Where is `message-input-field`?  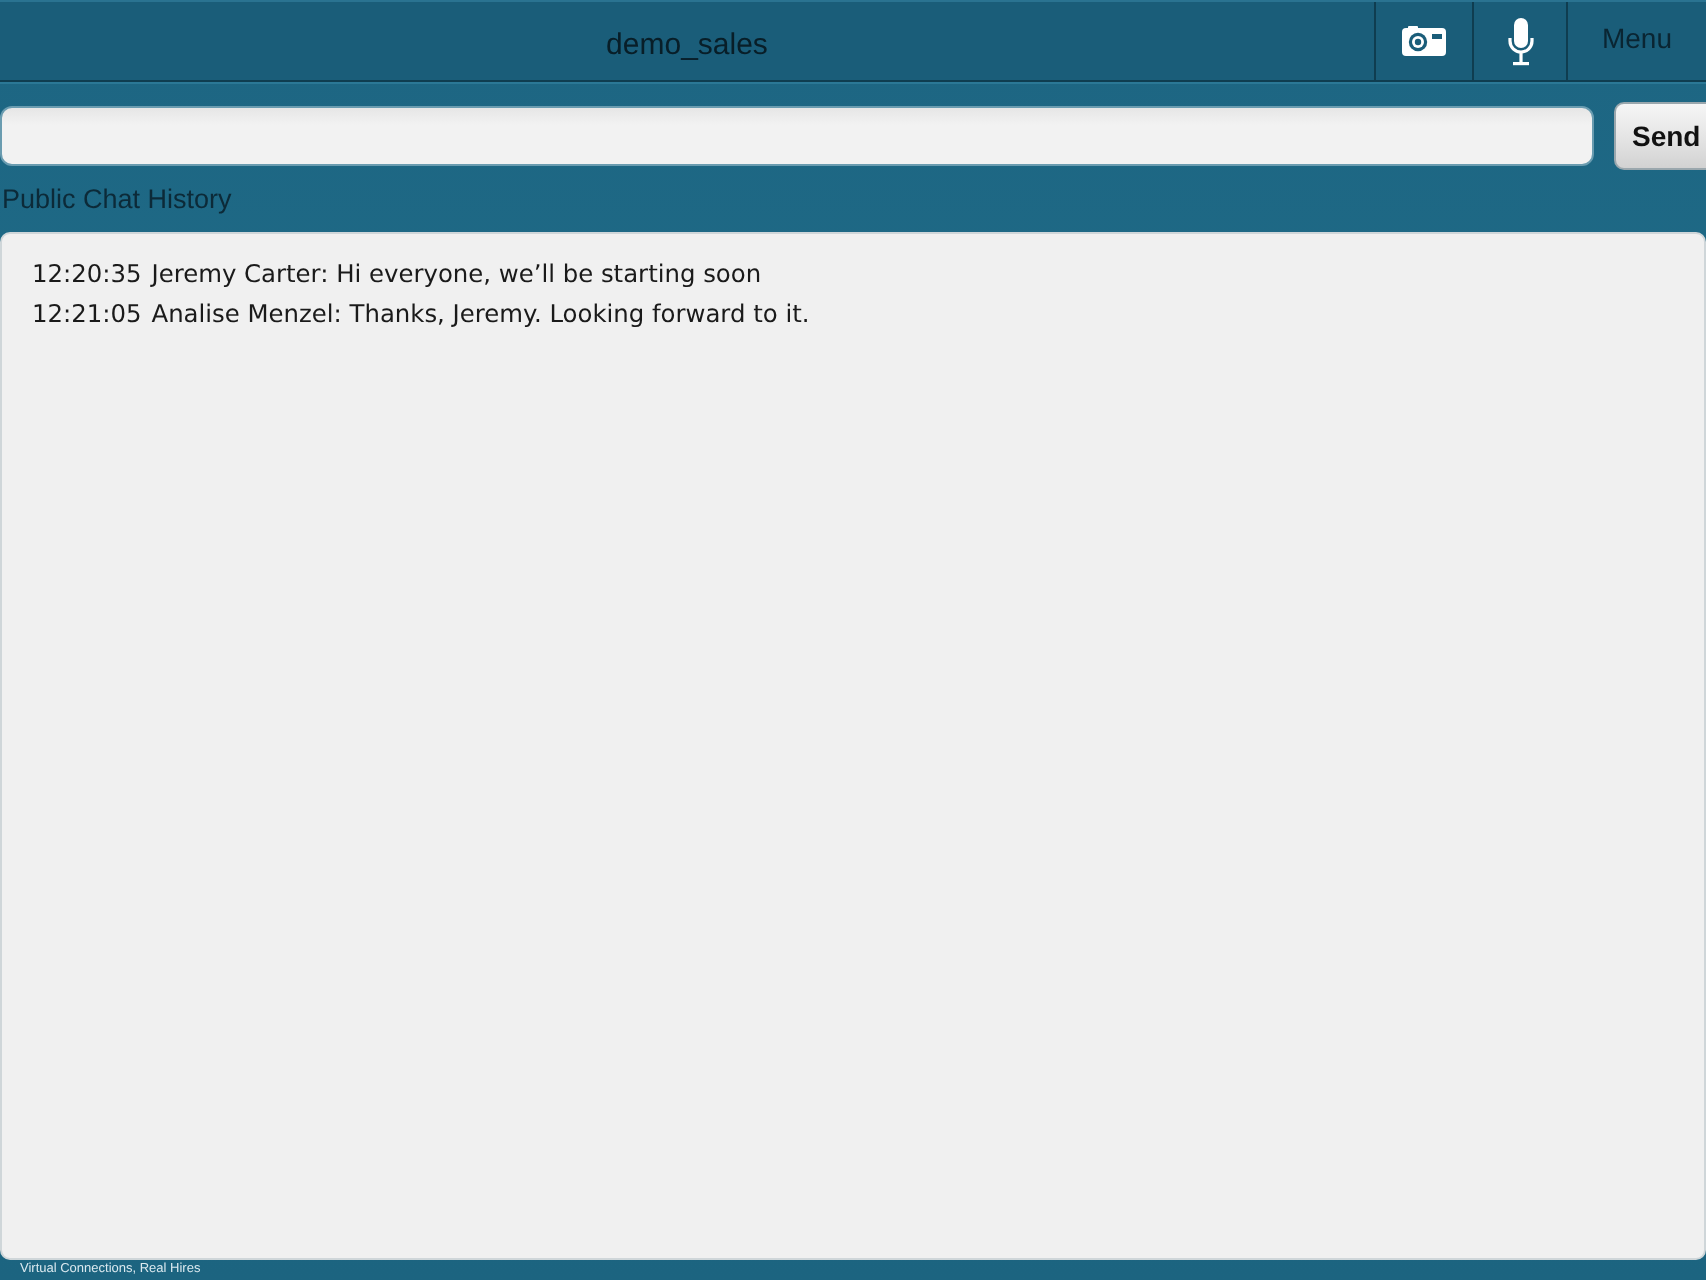 message-input-field is located at coordinates (797, 136).